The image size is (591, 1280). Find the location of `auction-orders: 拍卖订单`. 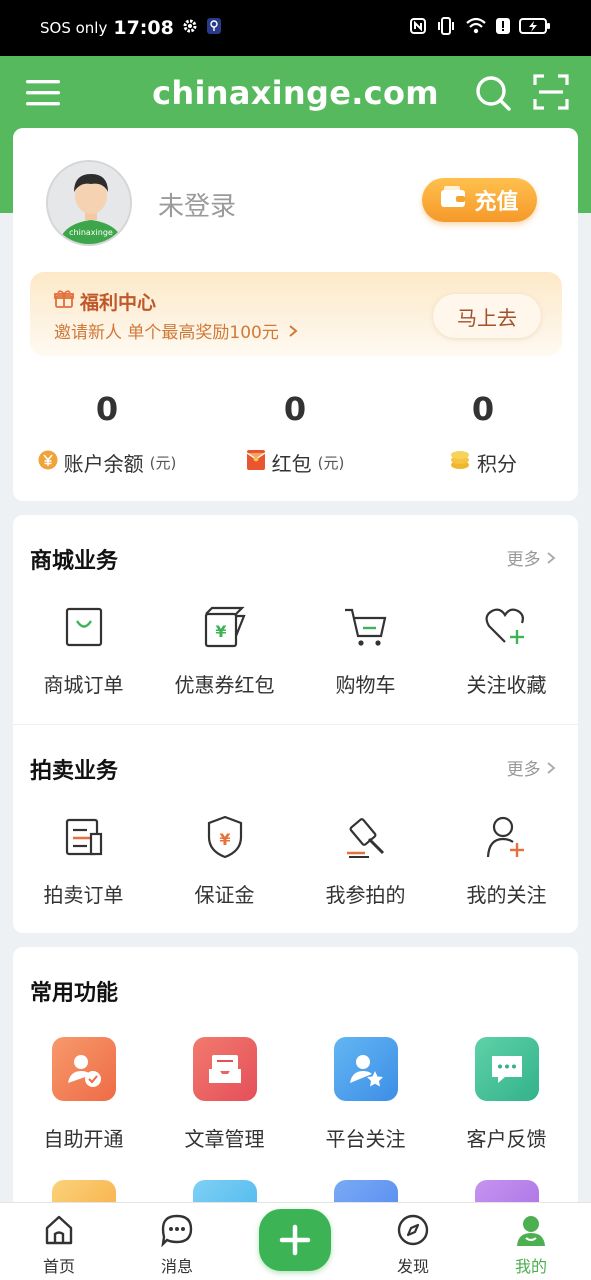

auction-orders: 拍卖订单 is located at coordinates (83, 860).